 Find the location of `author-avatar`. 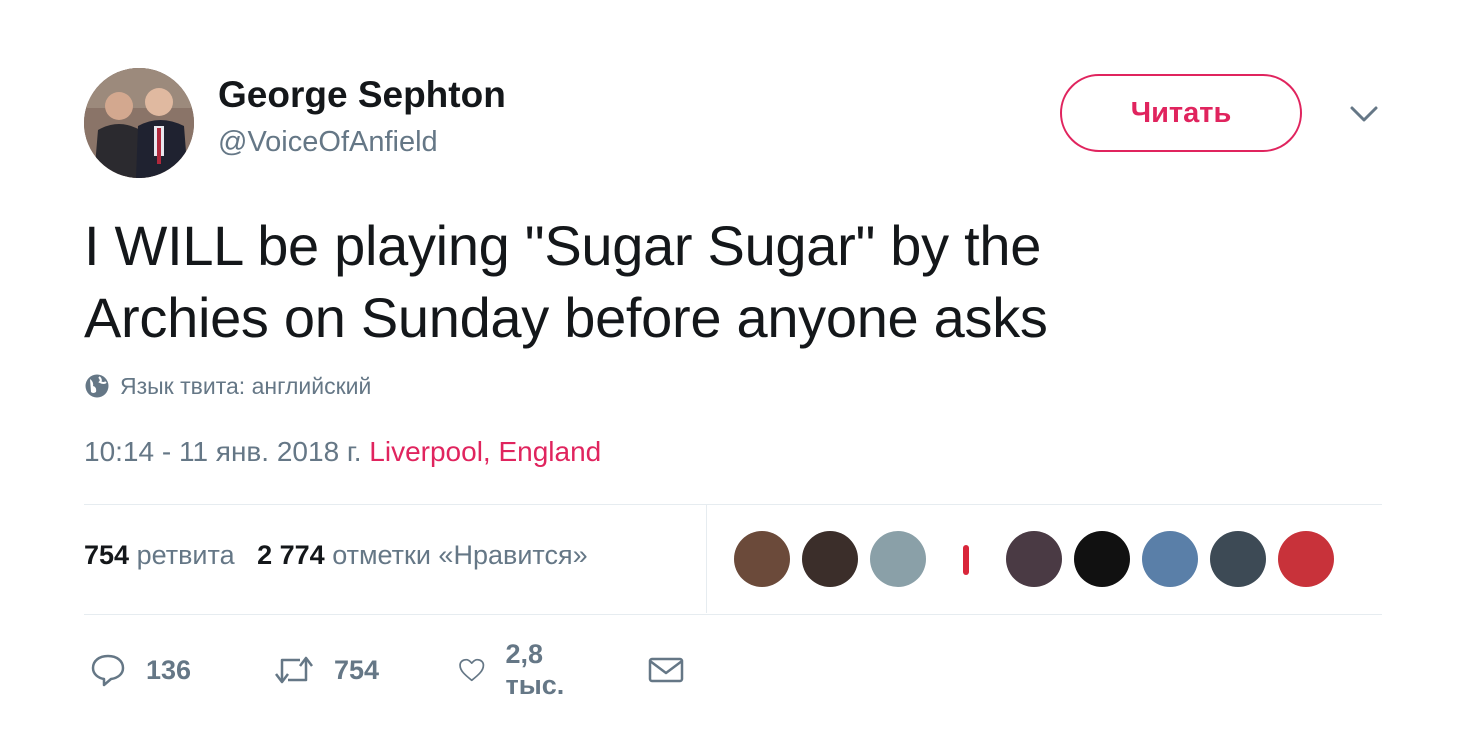

author-avatar is located at coordinates (139, 123).